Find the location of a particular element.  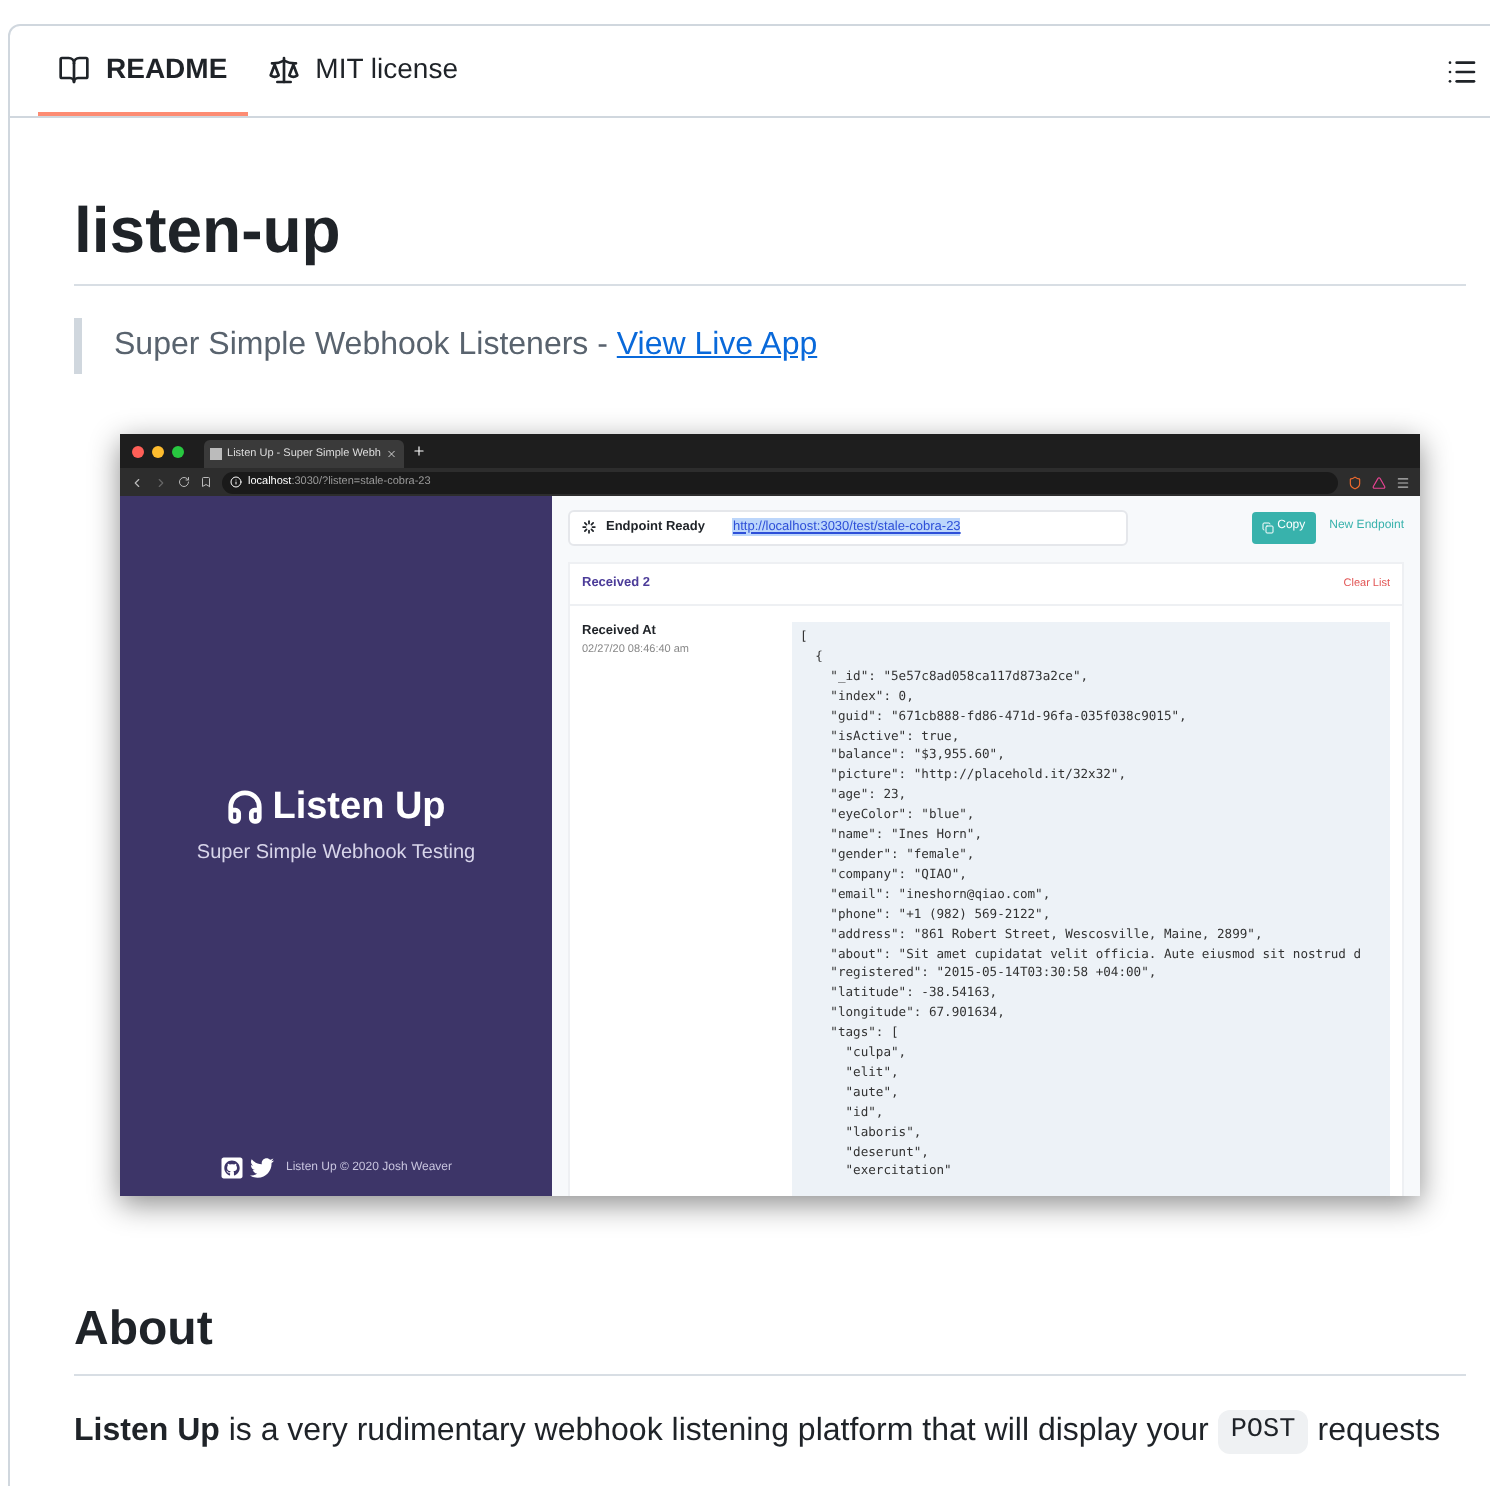

copy-icon is located at coordinates (1267, 527).